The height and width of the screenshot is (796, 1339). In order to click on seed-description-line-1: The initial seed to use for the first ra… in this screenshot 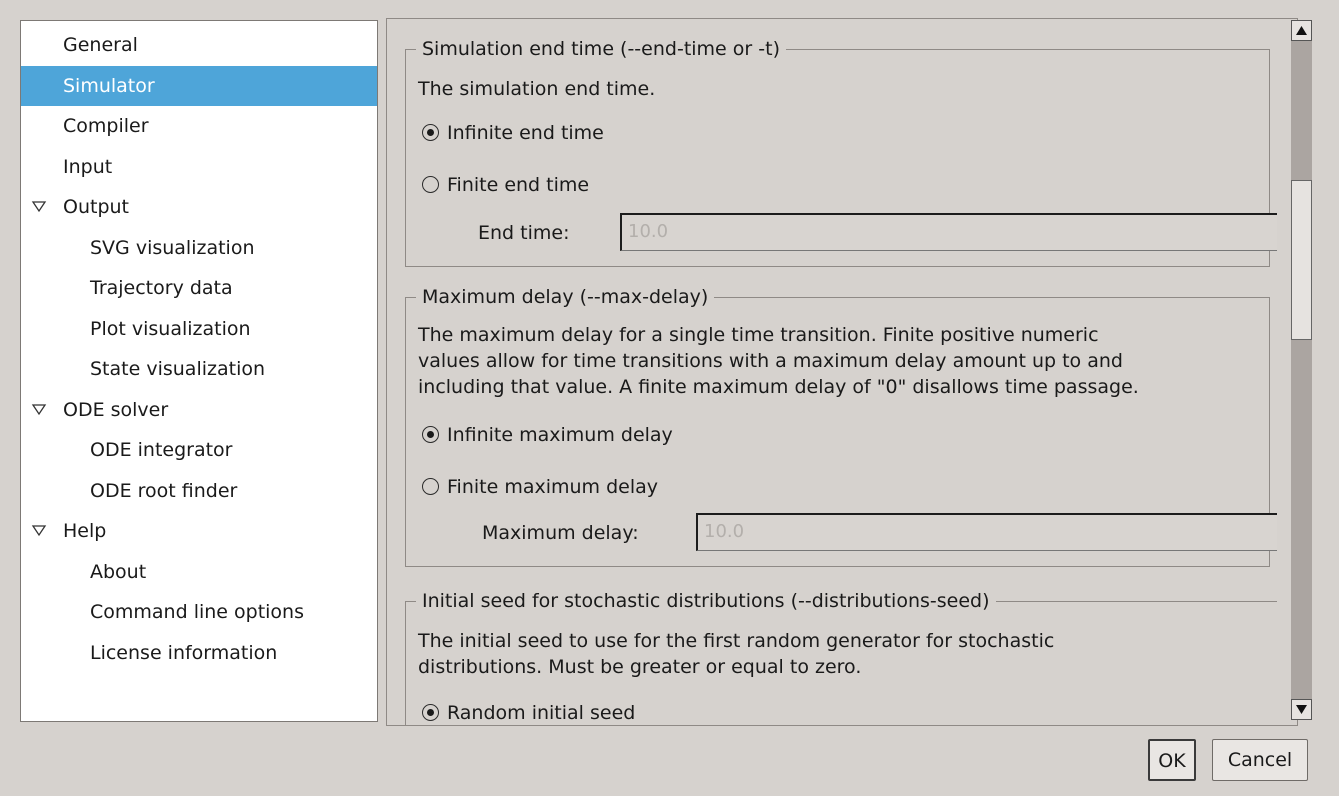, I will do `click(736, 641)`.